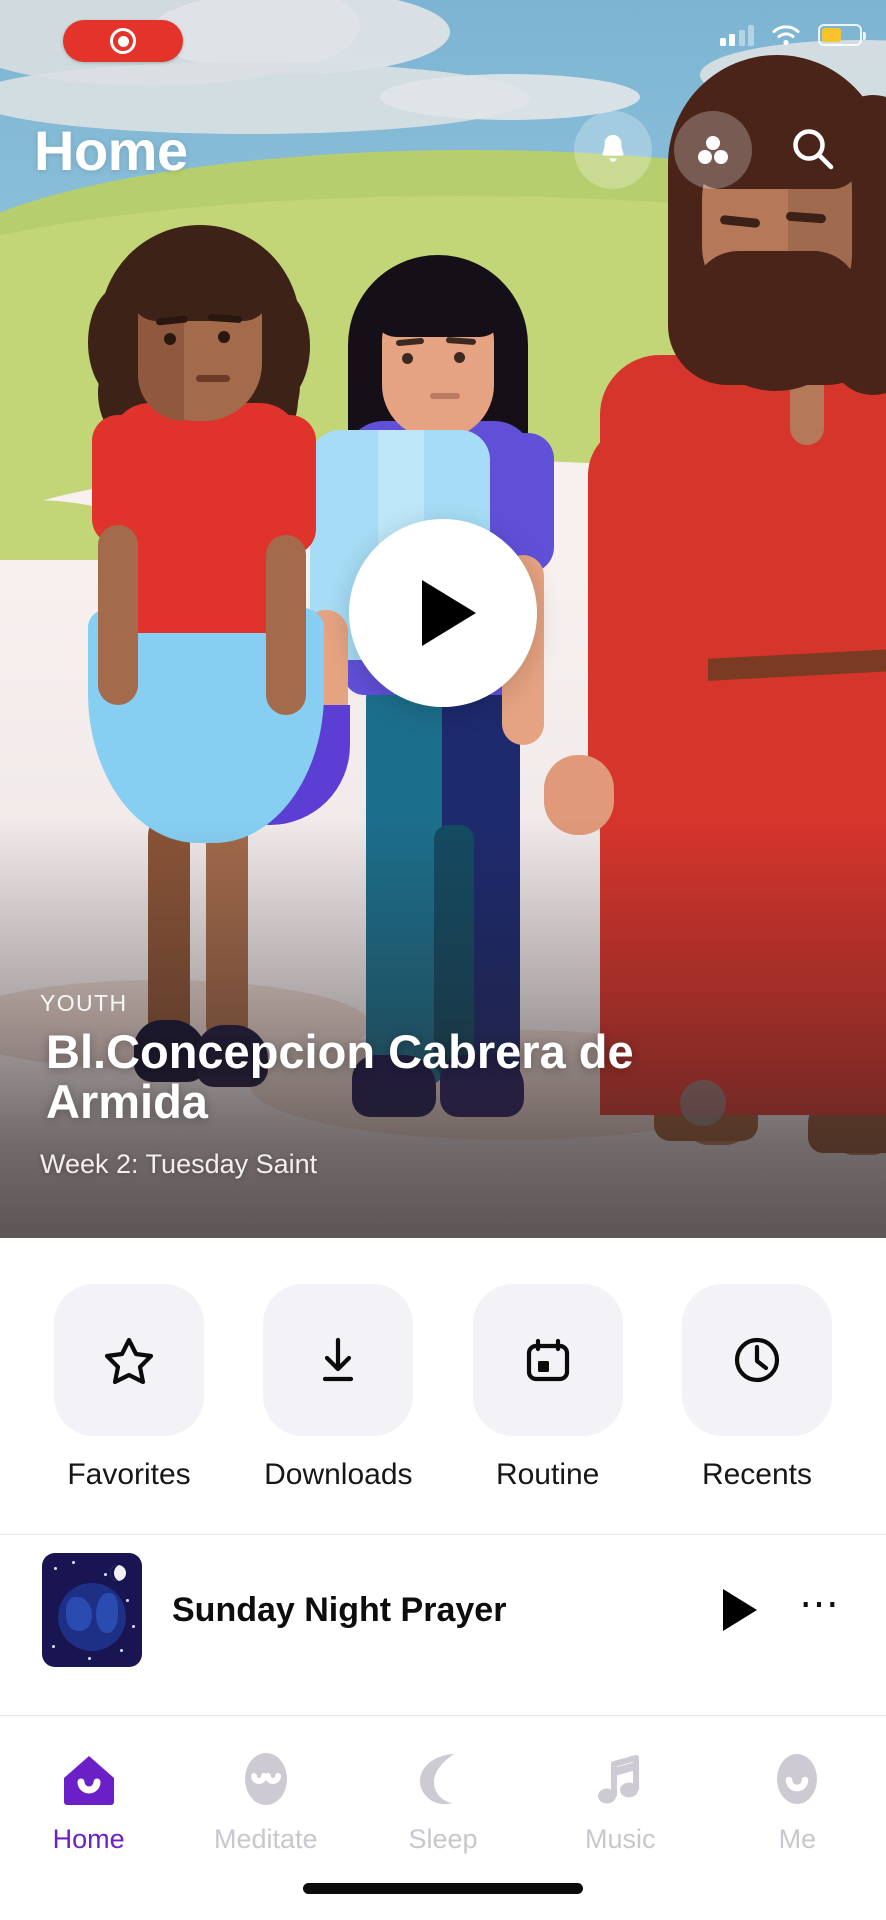  What do you see at coordinates (757, 1360) in the screenshot?
I see `clock-icon` at bounding box center [757, 1360].